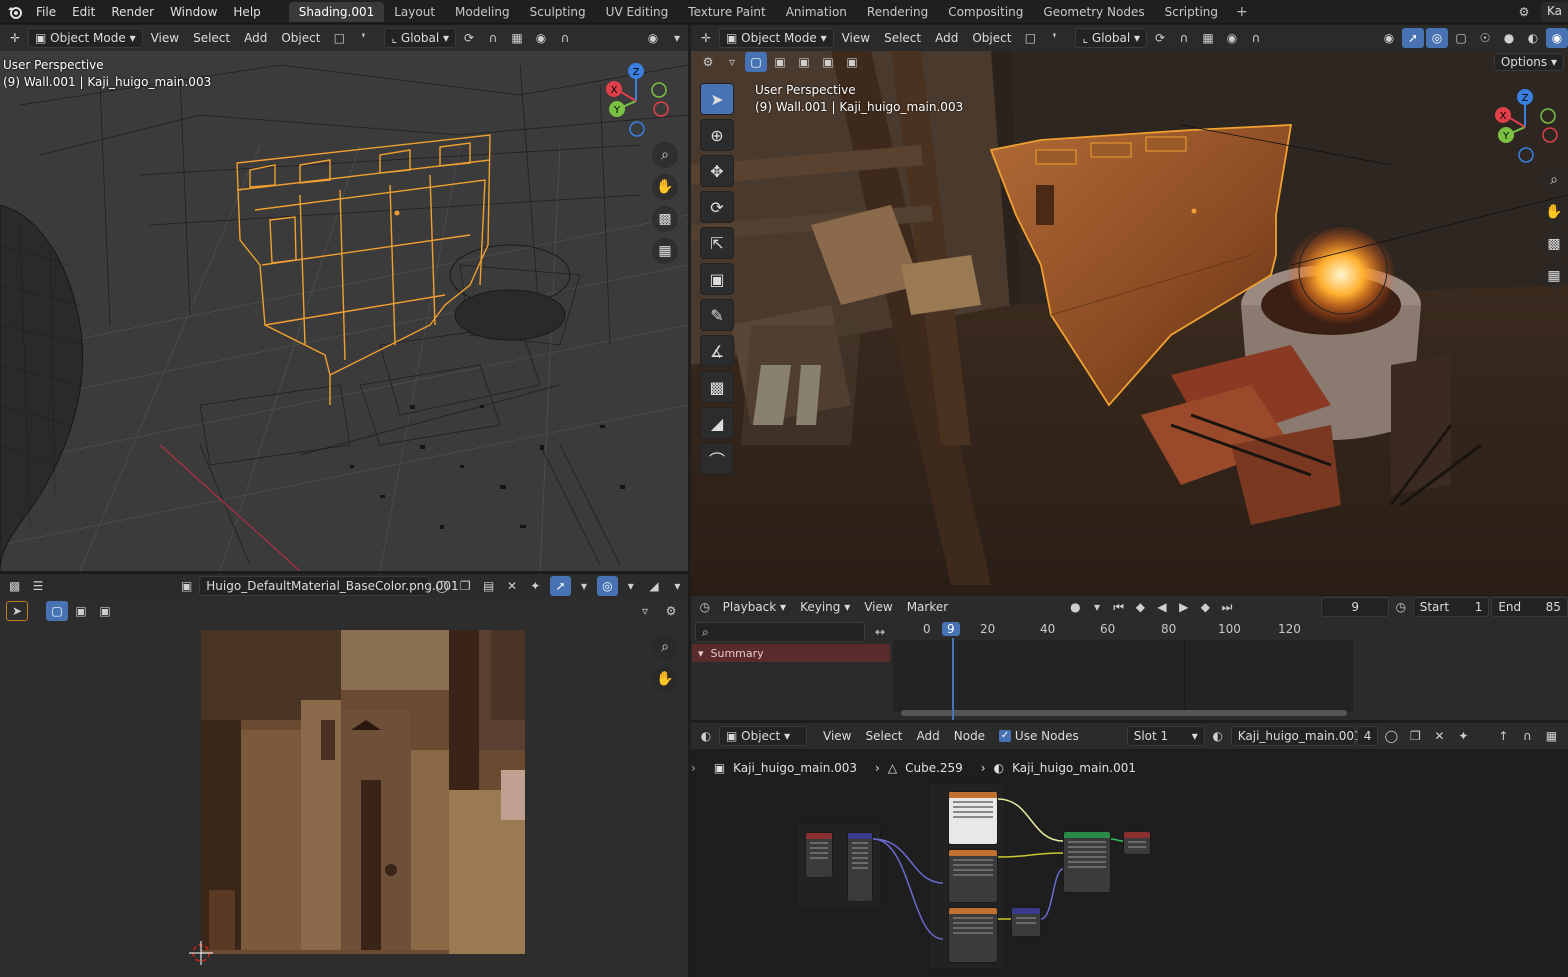 This screenshot has width=1568, height=977. What do you see at coordinates (645, 611) in the screenshot?
I see `filter-icon: ▿` at bounding box center [645, 611].